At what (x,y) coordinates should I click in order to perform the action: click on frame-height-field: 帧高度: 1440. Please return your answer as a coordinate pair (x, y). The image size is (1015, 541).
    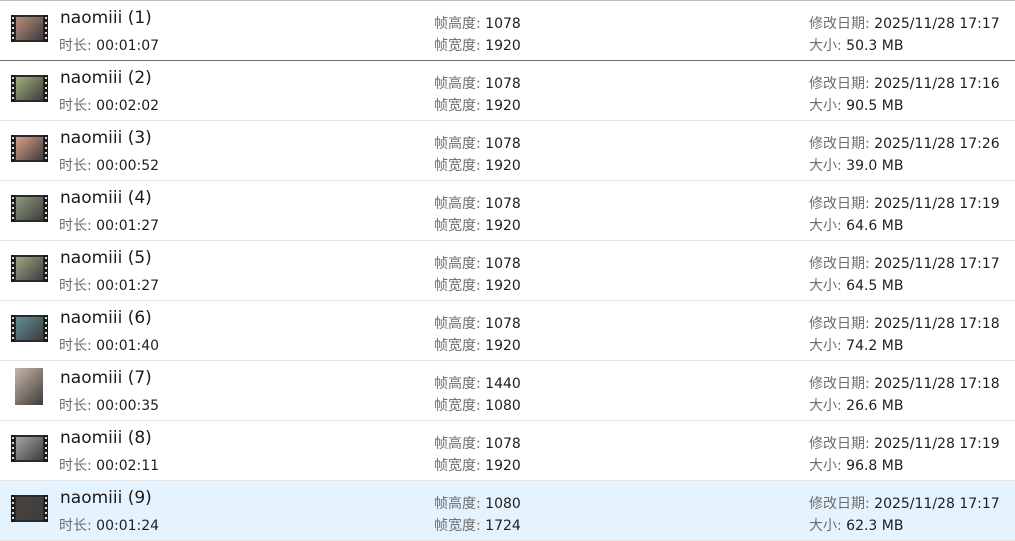
    Looking at the image, I should click on (477, 383).